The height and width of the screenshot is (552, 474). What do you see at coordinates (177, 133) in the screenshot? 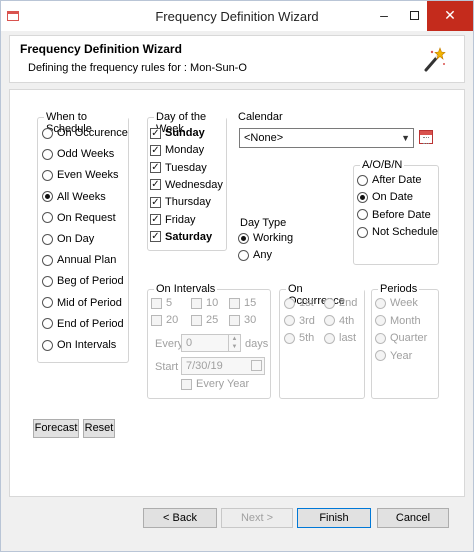
I see `day-checkbox-sunday: Sunday` at bounding box center [177, 133].